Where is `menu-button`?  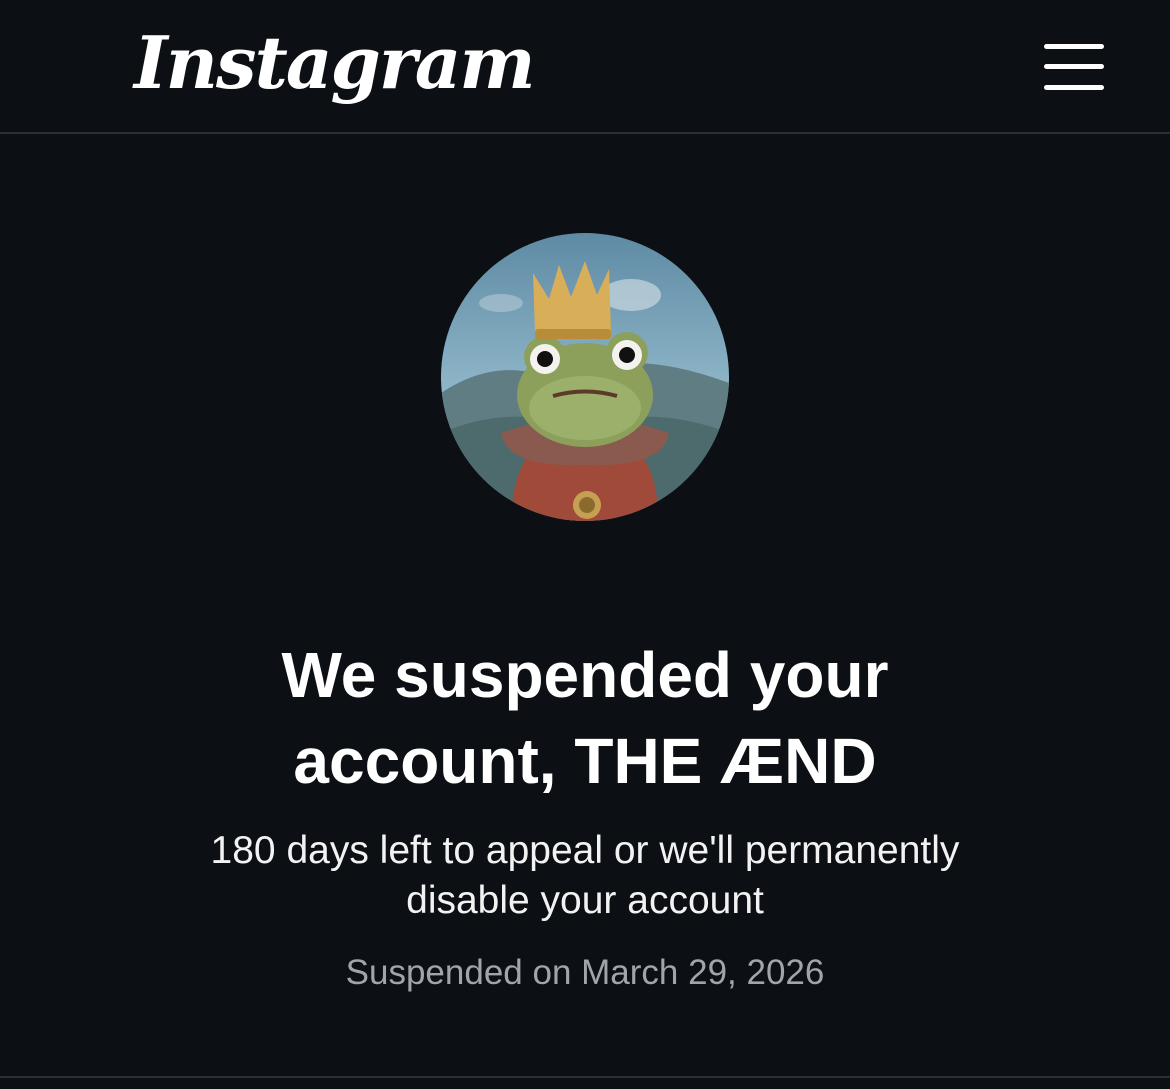
menu-button is located at coordinates (1073, 68).